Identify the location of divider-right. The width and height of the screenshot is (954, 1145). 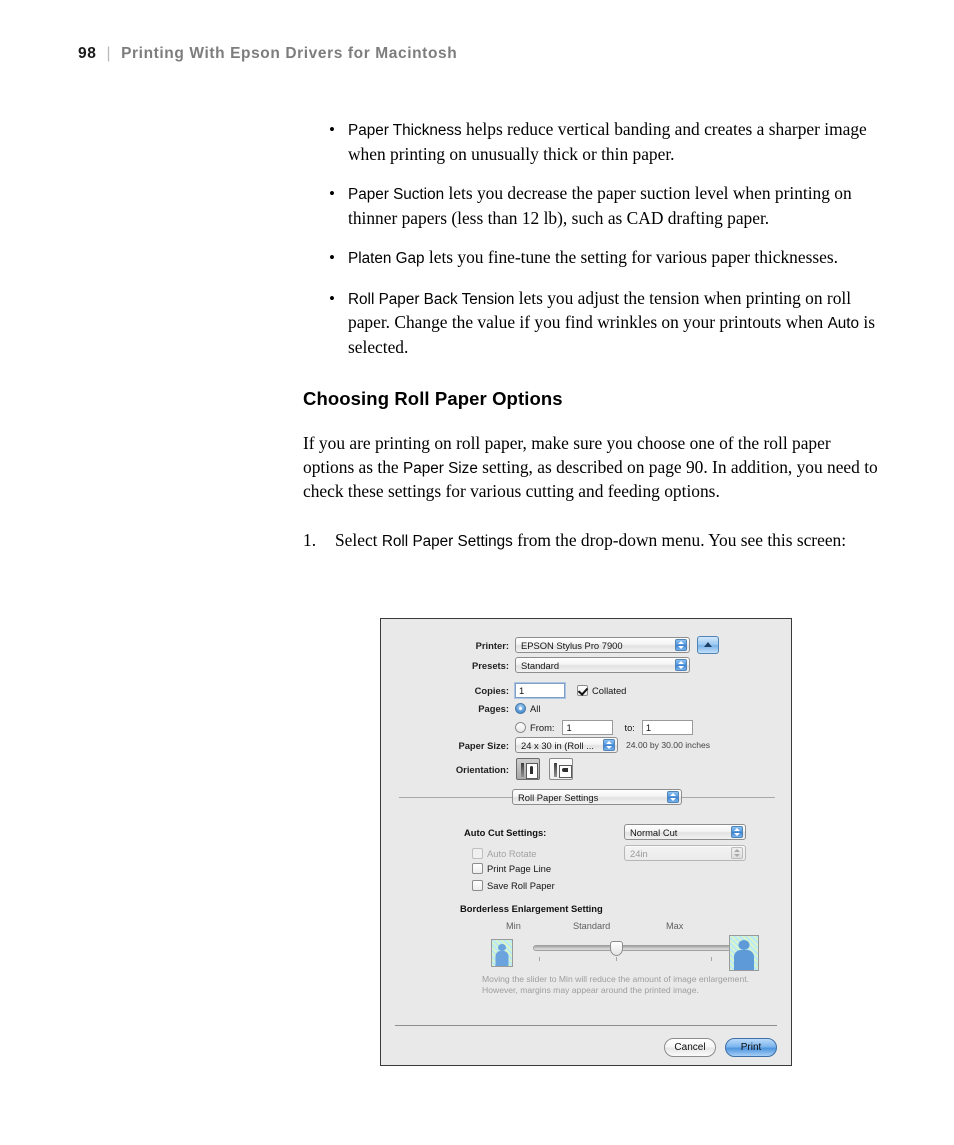
(727, 797).